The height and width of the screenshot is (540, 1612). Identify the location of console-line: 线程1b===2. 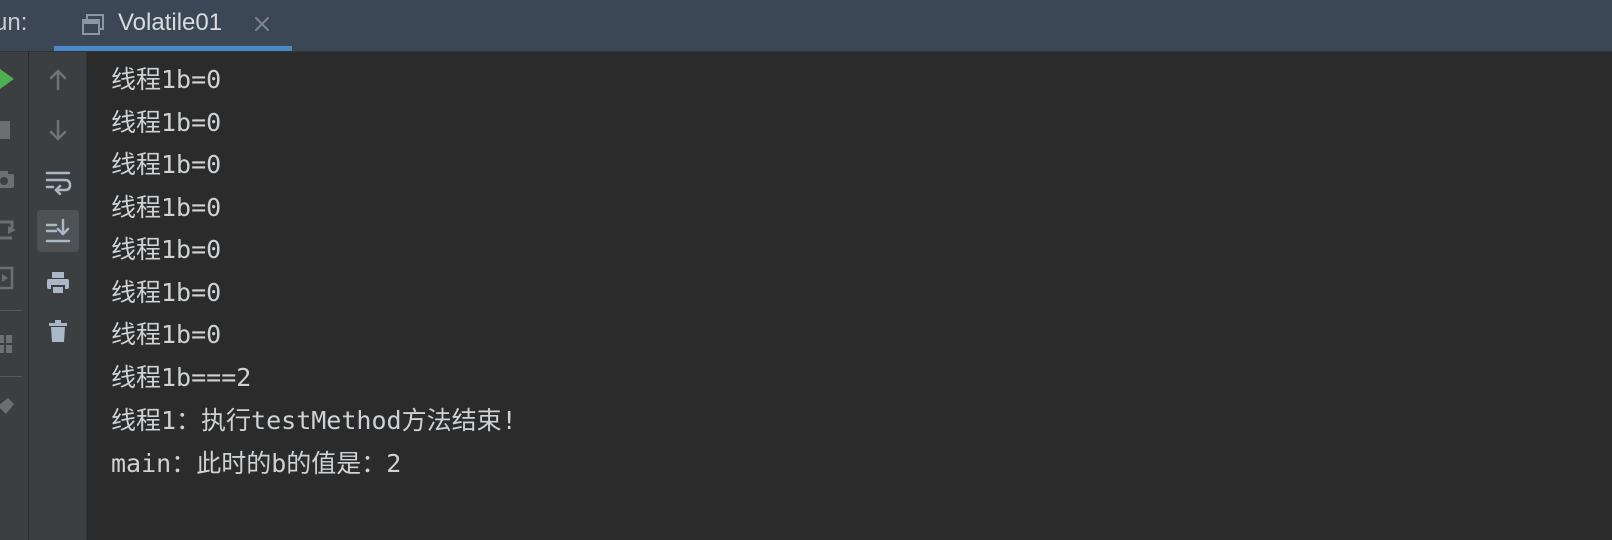
(181, 377).